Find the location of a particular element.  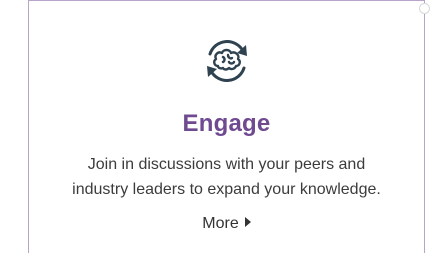

play-arrow-icon is located at coordinates (247, 222).